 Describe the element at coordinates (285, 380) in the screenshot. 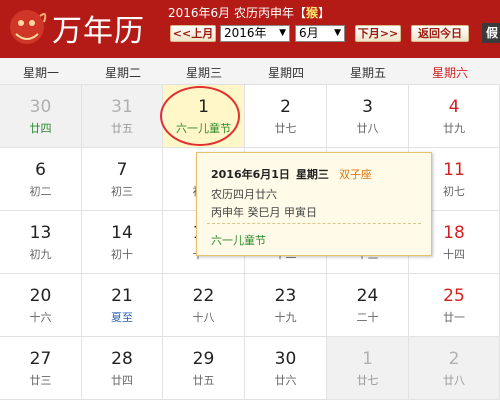

I see `lunar-day-label: 廿六` at that location.